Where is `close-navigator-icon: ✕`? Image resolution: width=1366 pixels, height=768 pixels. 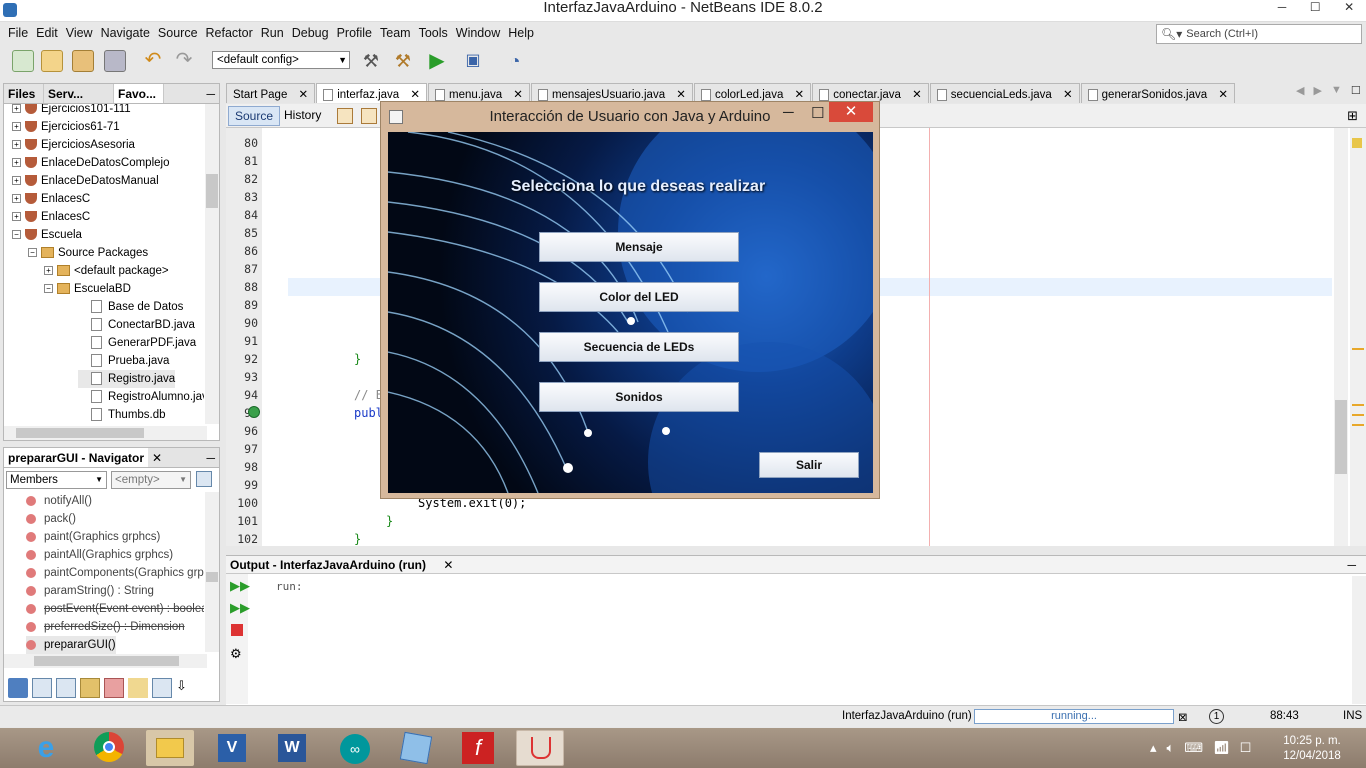 close-navigator-icon: ✕ is located at coordinates (157, 457).